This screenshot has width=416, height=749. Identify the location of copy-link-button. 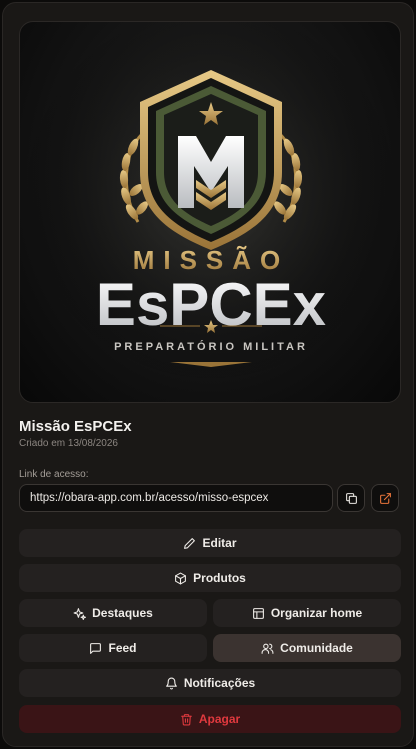
(351, 498).